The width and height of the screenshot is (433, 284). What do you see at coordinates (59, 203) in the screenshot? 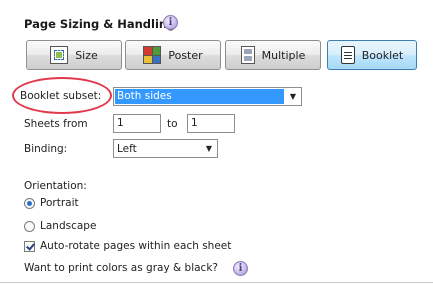
I see `portrait-label: Portrait` at bounding box center [59, 203].